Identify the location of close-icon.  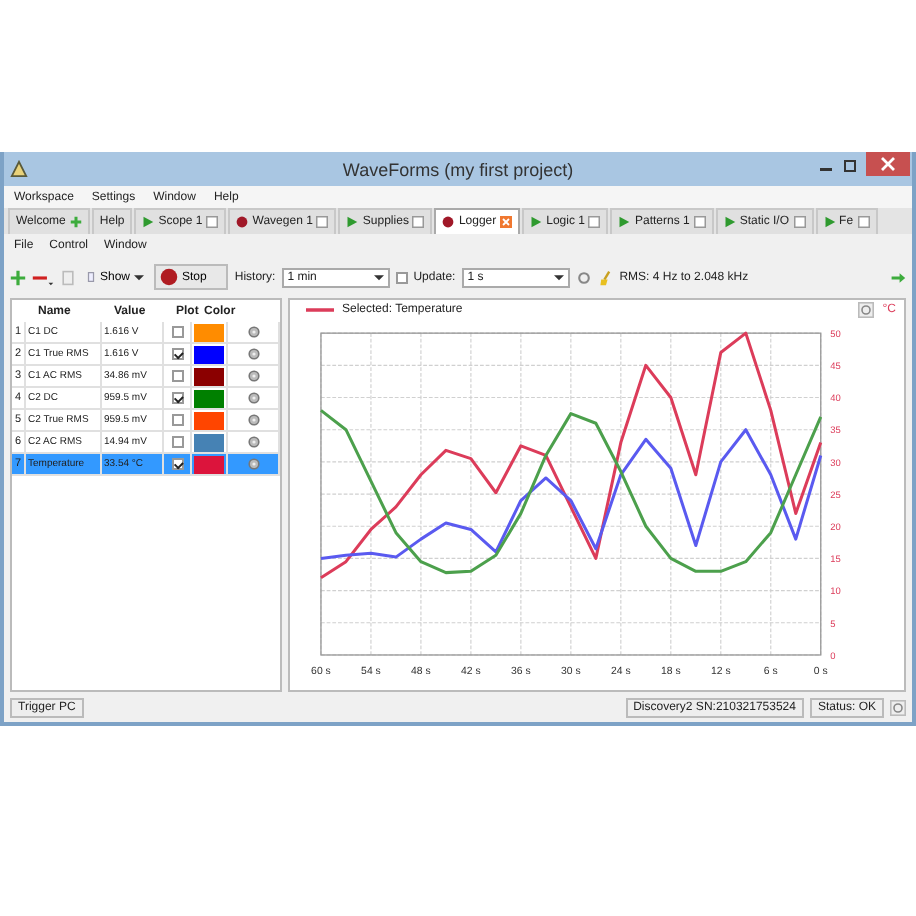
(506, 222).